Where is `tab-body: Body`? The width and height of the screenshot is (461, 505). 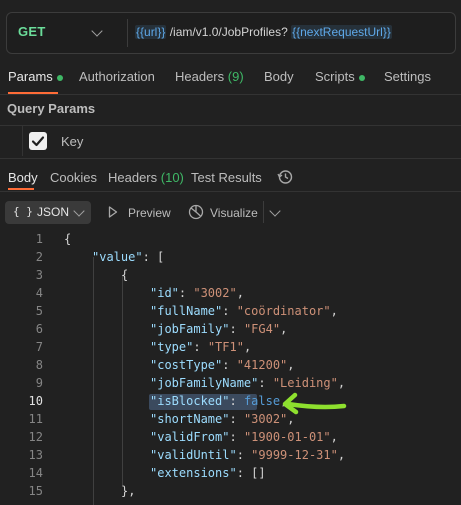
tab-body: Body is located at coordinates (279, 76).